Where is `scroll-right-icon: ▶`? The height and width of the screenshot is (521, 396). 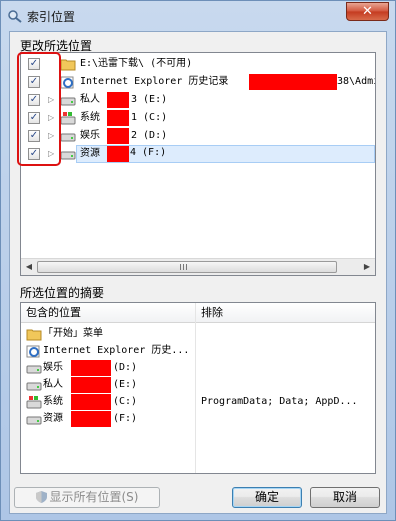
scroll-right-icon: ▶ is located at coordinates (367, 267).